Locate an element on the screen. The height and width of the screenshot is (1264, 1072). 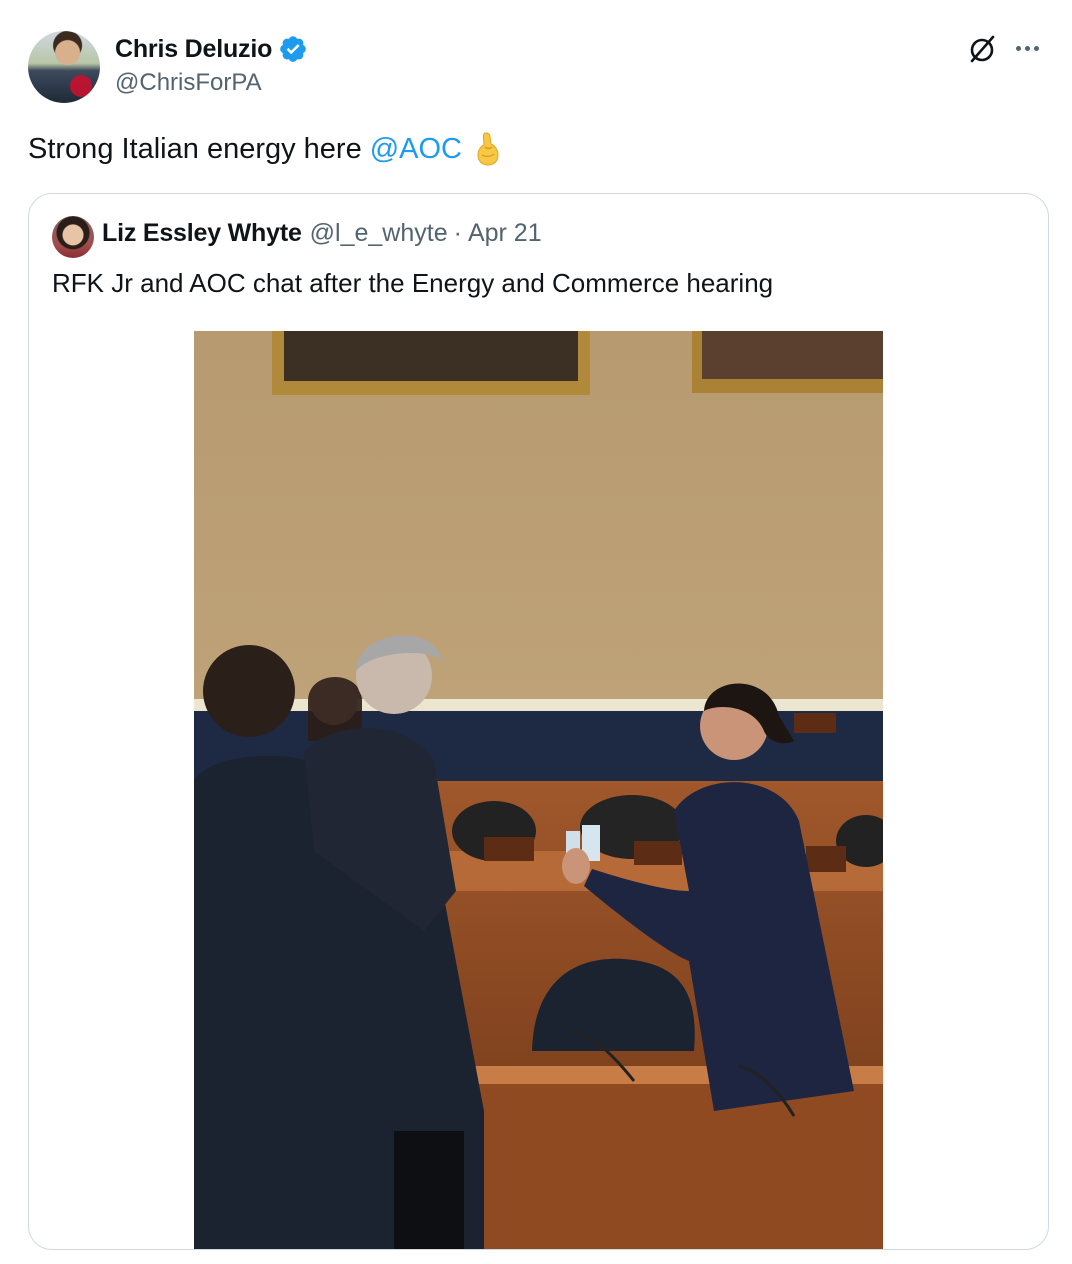
tweet-text: Strong Italian energy here is located at coordinates (195, 149).